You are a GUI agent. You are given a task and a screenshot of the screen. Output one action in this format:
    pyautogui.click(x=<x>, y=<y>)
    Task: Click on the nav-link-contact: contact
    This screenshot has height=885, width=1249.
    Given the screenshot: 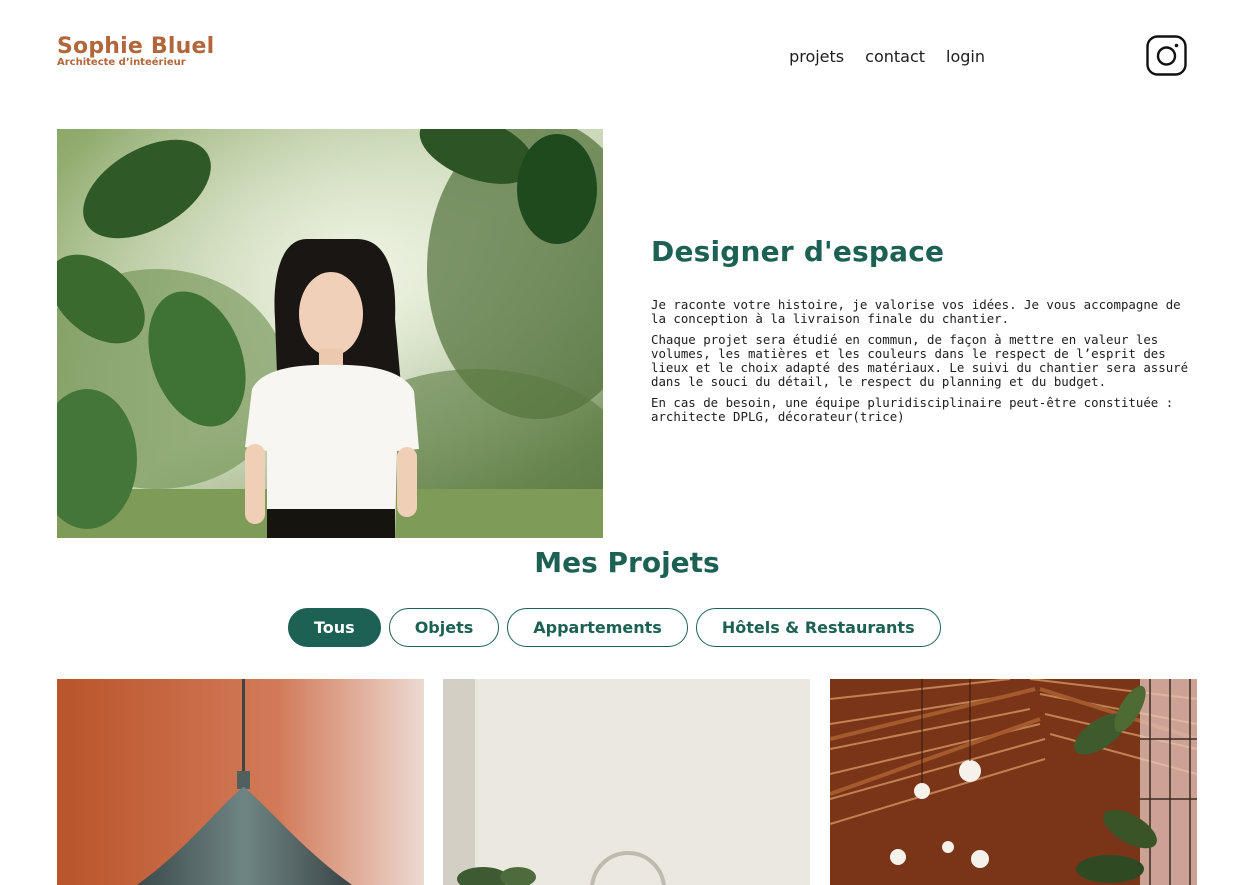 What is the action you would take?
    pyautogui.click(x=895, y=57)
    